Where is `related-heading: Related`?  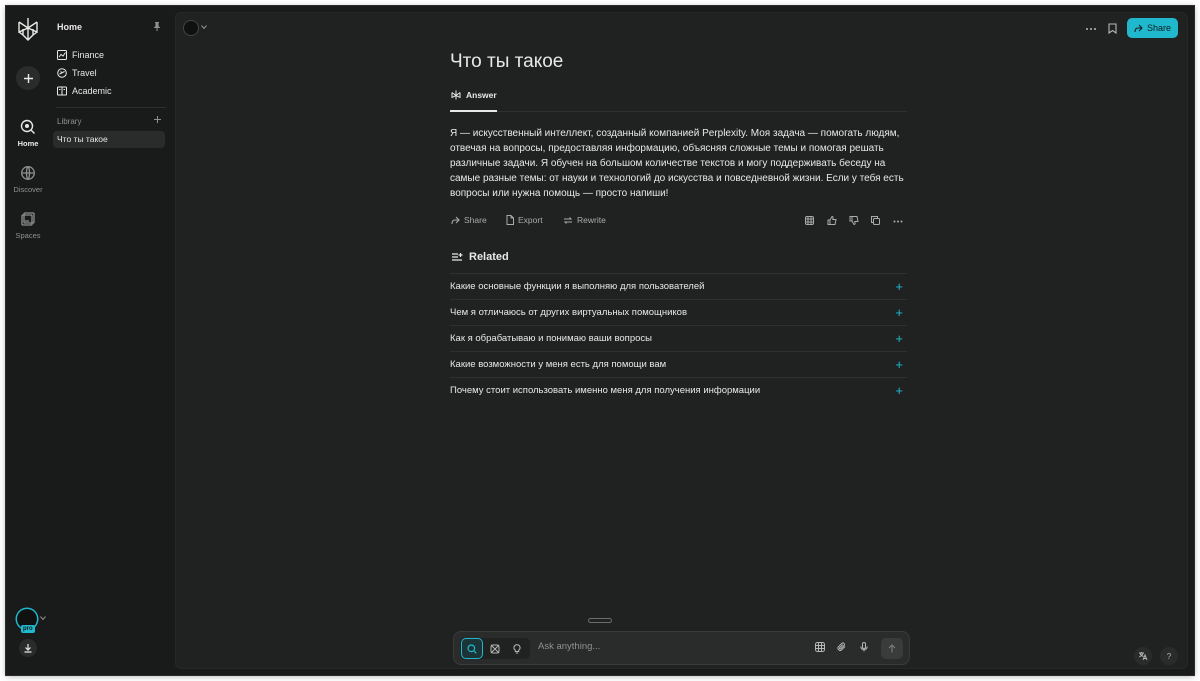
related-heading: Related is located at coordinates (480, 257).